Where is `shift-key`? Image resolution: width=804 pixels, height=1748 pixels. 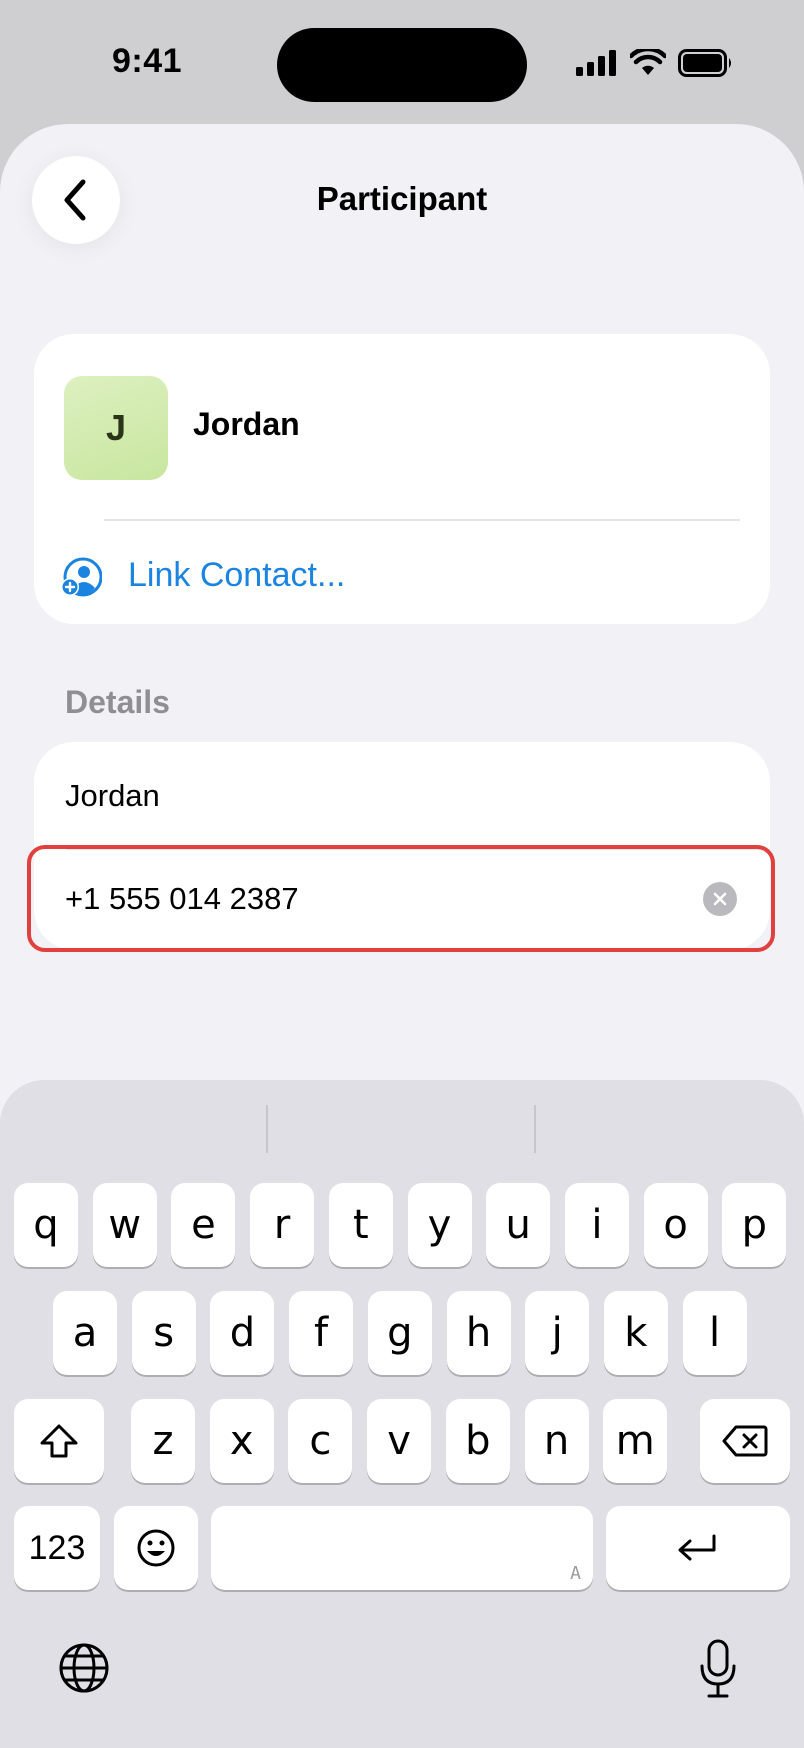
shift-key is located at coordinates (59, 1441).